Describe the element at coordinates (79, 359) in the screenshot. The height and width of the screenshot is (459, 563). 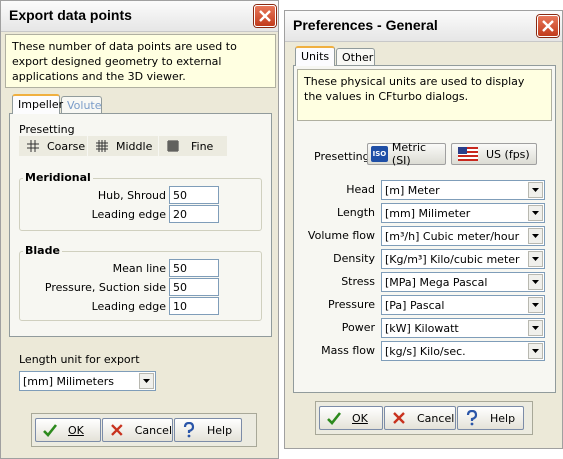
I see `length-unit-label: Length unit for export` at that location.